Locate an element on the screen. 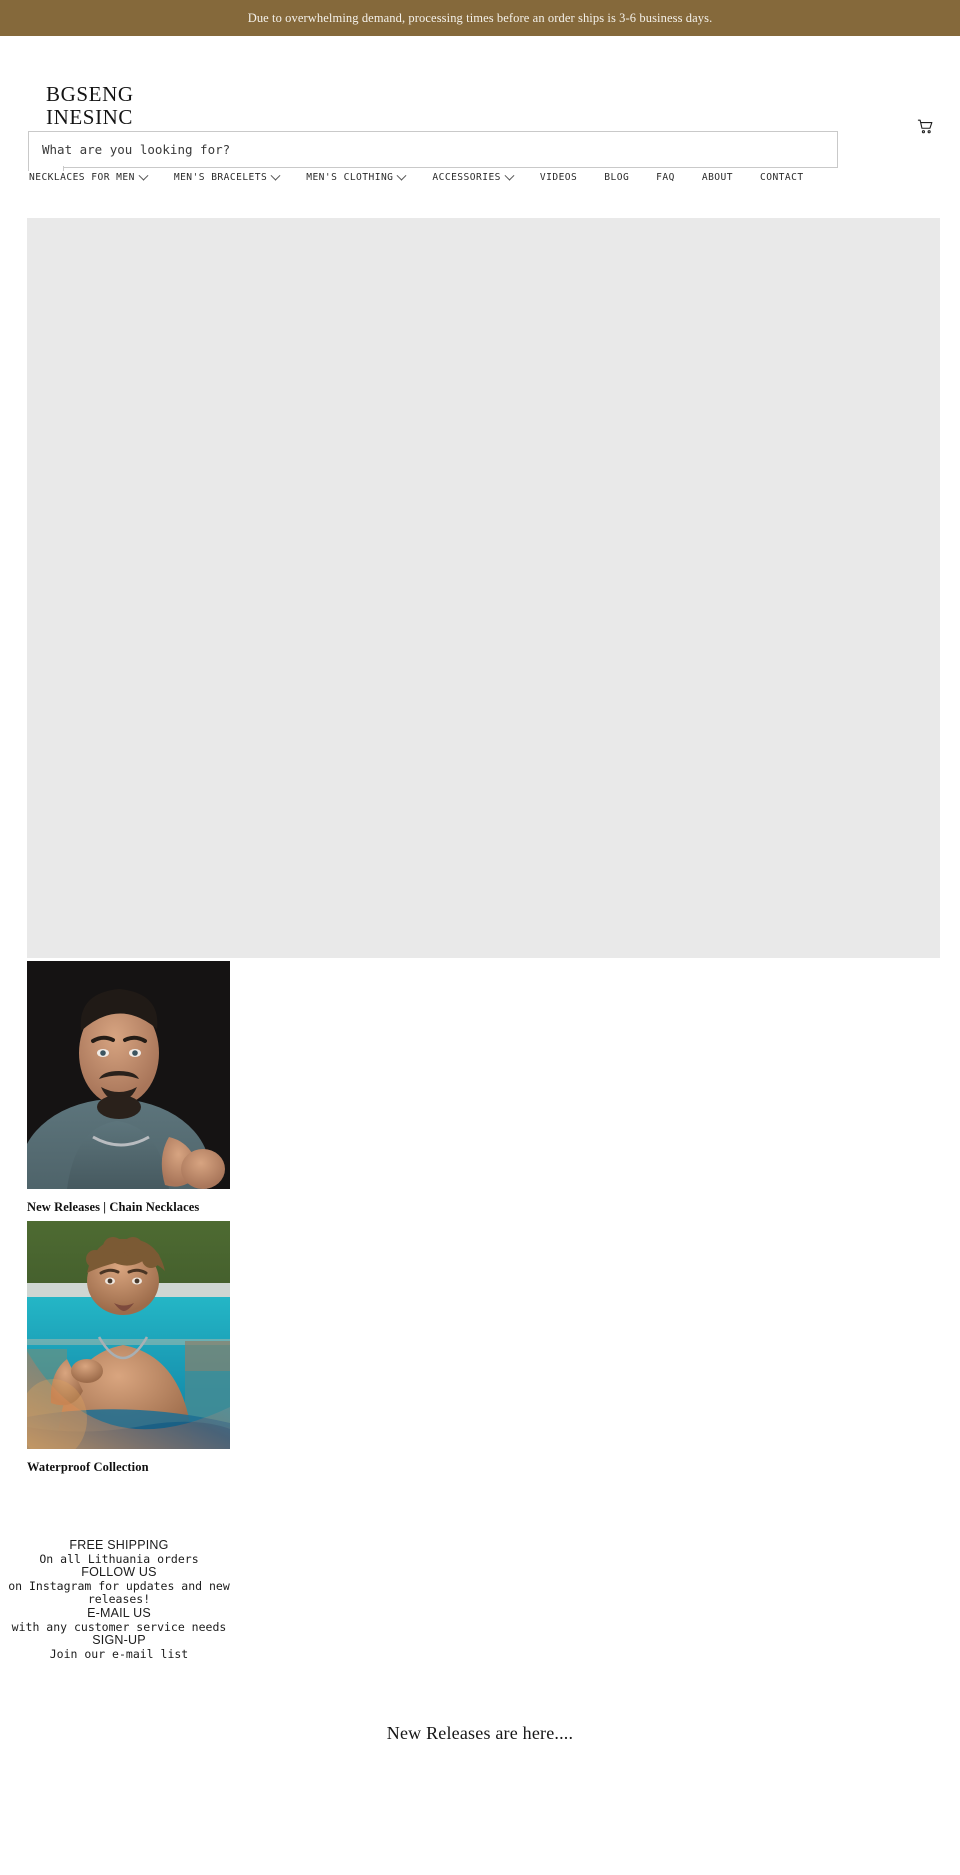 The width and height of the screenshot is (960, 1875). cart-button is located at coordinates (925, 128).